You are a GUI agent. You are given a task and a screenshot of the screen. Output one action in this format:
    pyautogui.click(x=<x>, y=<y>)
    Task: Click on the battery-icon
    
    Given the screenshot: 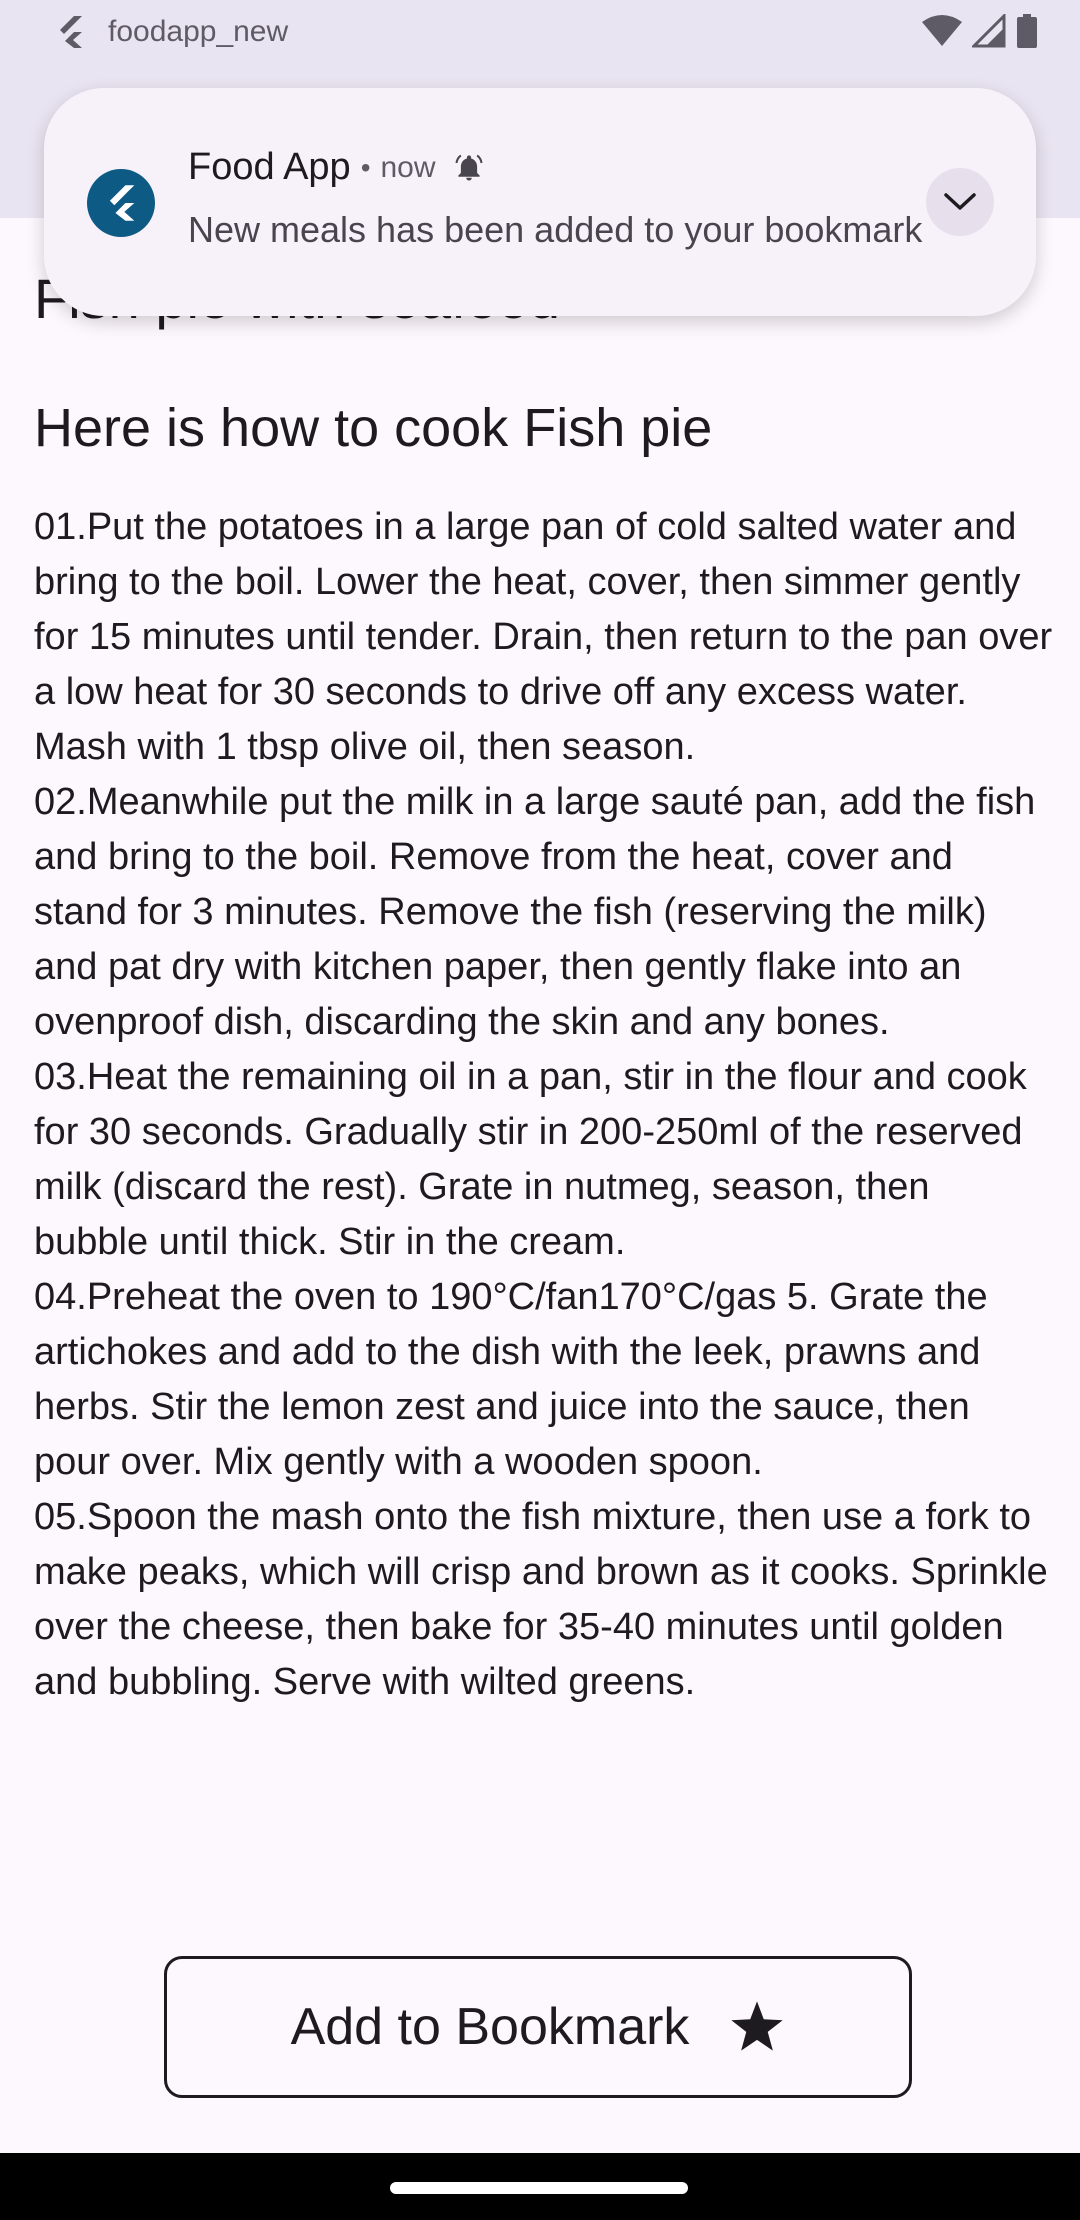 What is the action you would take?
    pyautogui.click(x=1027, y=31)
    